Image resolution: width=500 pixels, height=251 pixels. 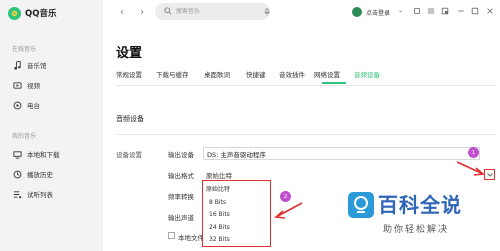 I want to click on active-tab-indicator, so click(x=334, y=83).